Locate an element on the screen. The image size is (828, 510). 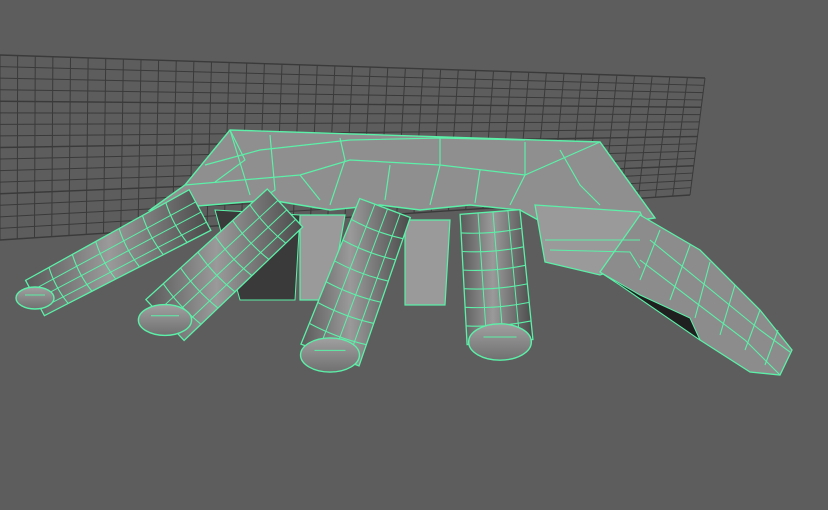
thumb-shaft is located at coordinates (696, 295).